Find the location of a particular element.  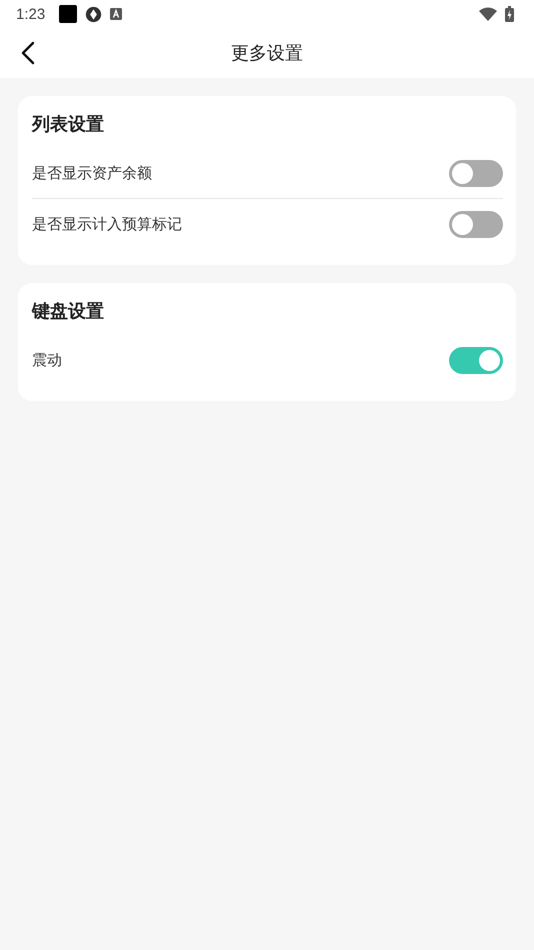

setting-label: 震动 is located at coordinates (47, 360).